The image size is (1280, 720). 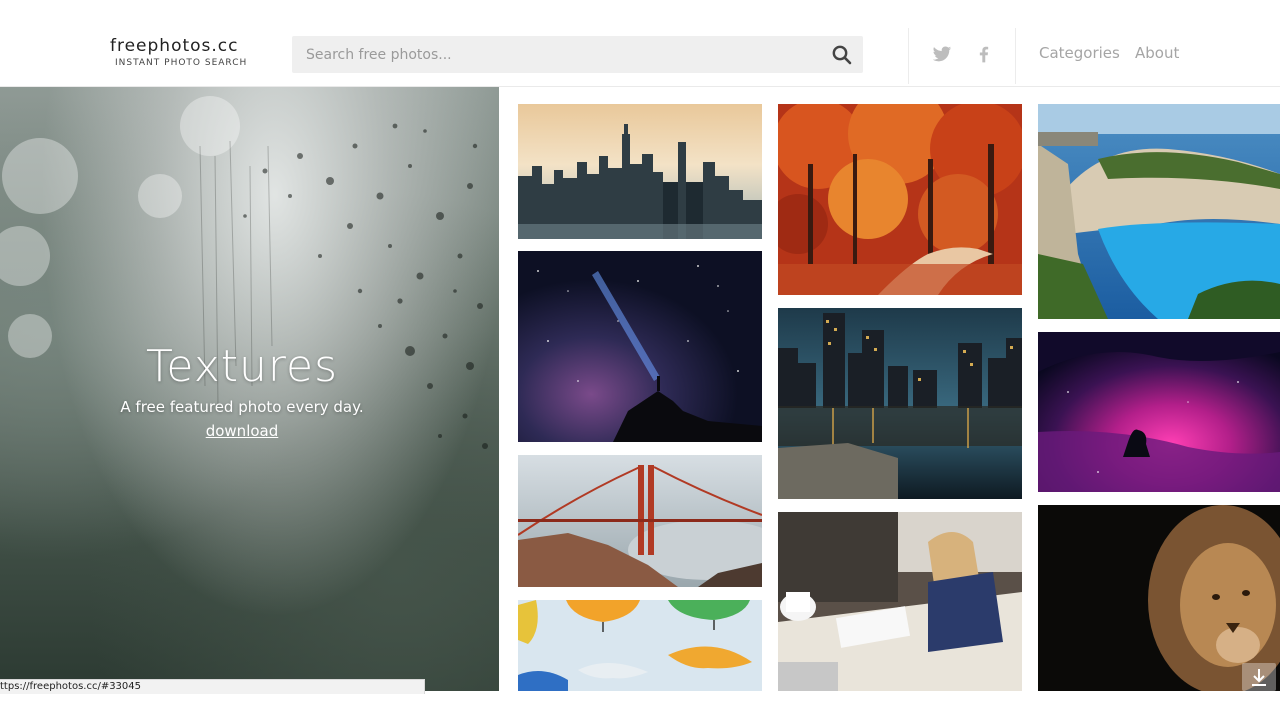 I want to click on hero-subtitle: A free featured photo every day., so click(x=242, y=407).